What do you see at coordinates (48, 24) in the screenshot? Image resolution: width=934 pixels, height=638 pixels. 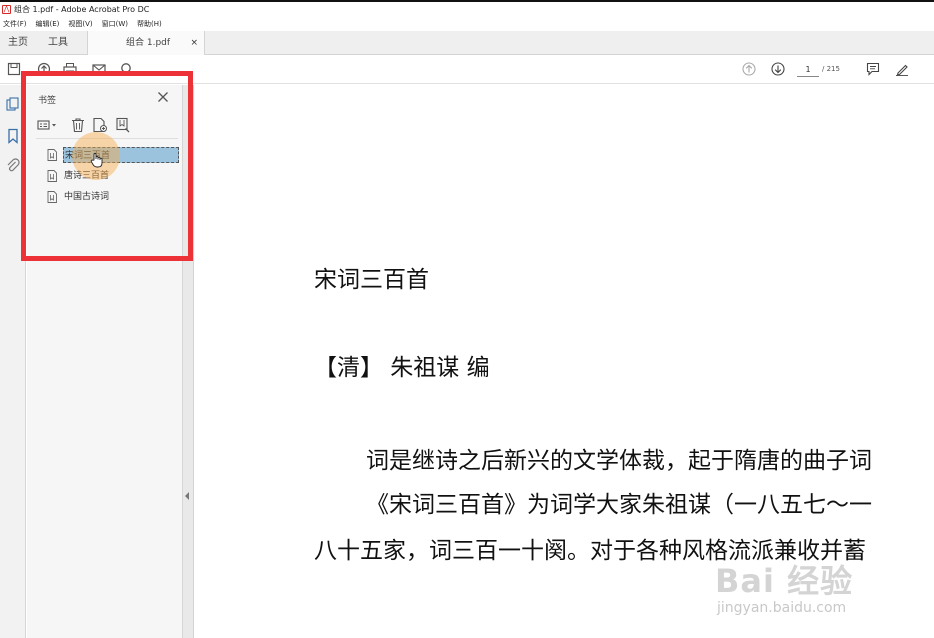 I see `menu-edit: 编辑(E)` at bounding box center [48, 24].